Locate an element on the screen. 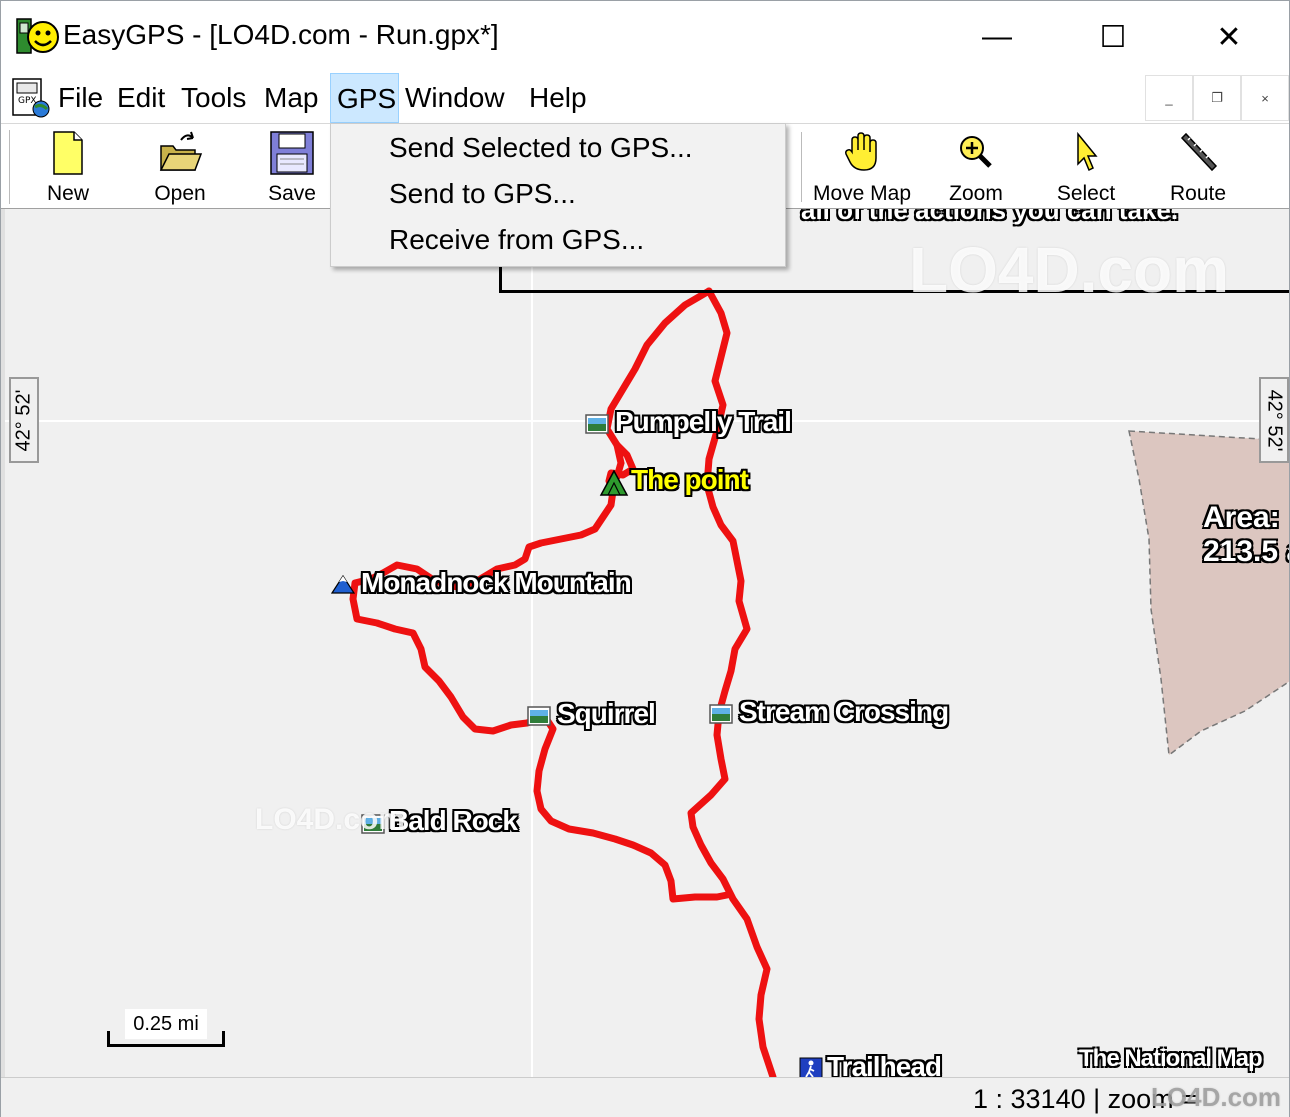 The height and width of the screenshot is (1117, 1290). mdi-controls: _ ❐ × is located at coordinates (1217, 98).